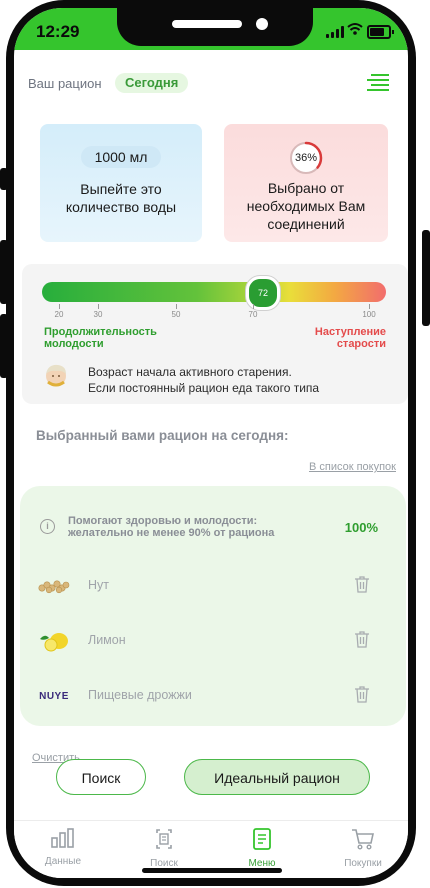  What do you see at coordinates (207, 24) in the screenshot?
I see `speaker-grille` at bounding box center [207, 24].